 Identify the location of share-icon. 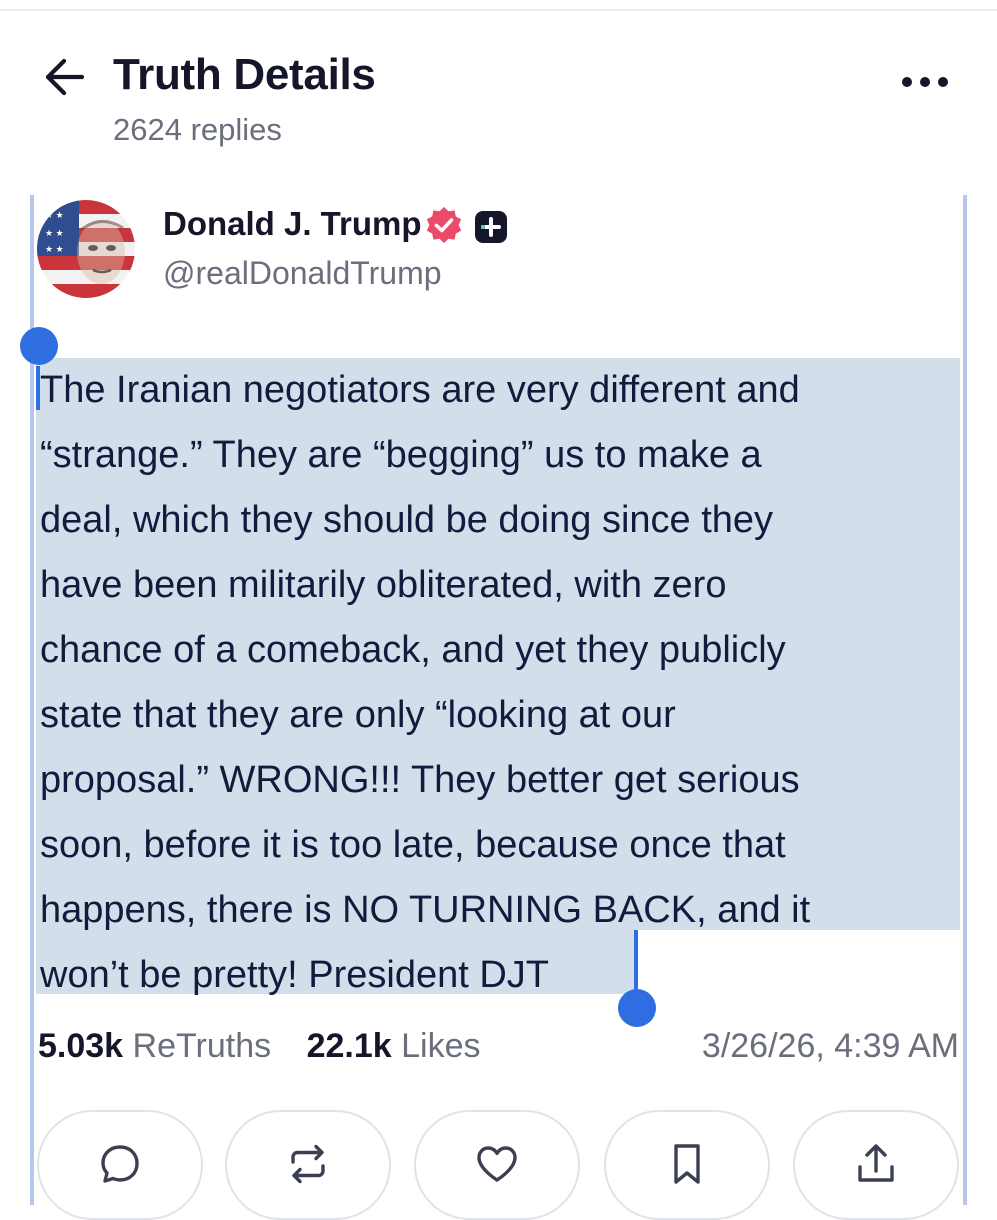
(876, 1163).